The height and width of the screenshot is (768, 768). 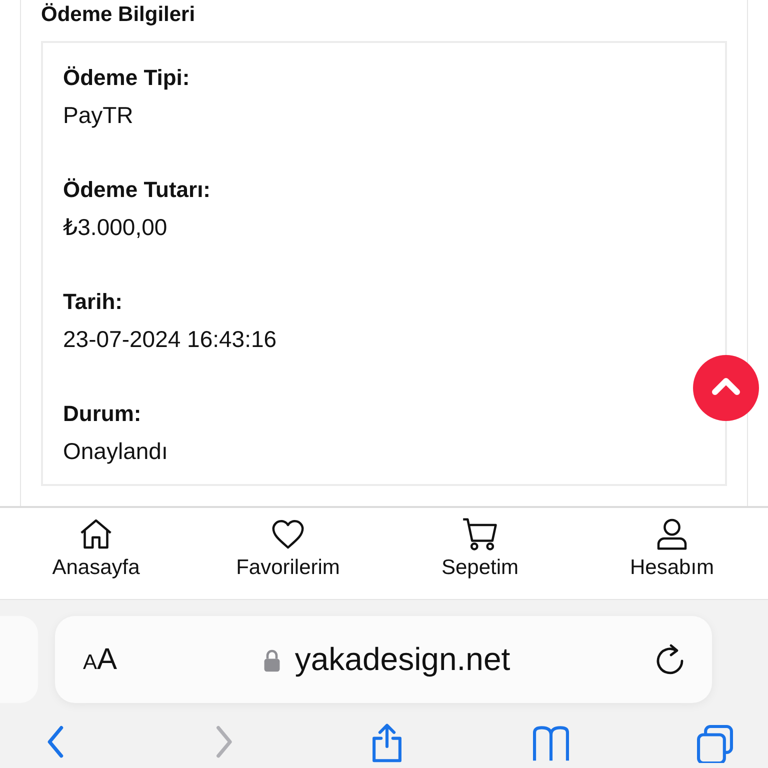 I want to click on nav-item: Sepetim, so click(x=480, y=553).